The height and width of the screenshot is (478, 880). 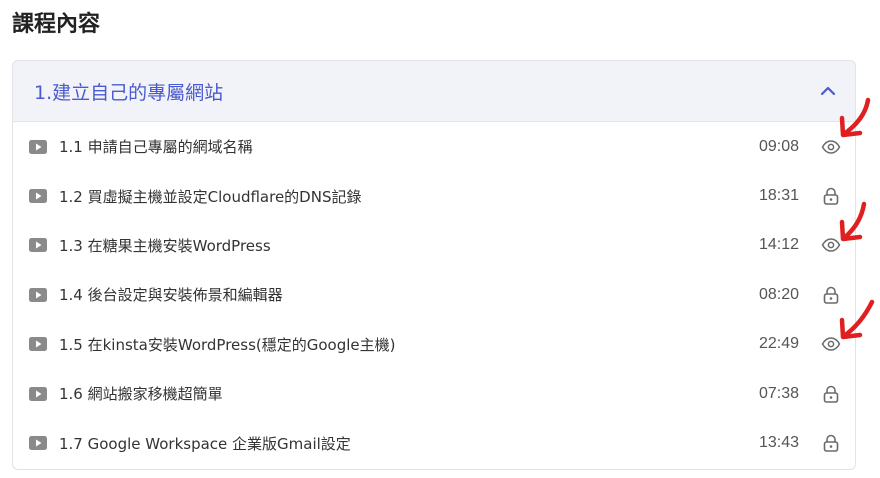 I want to click on lesson-title: 1.3 在糖果主機安裝WordPress, so click(x=165, y=245).